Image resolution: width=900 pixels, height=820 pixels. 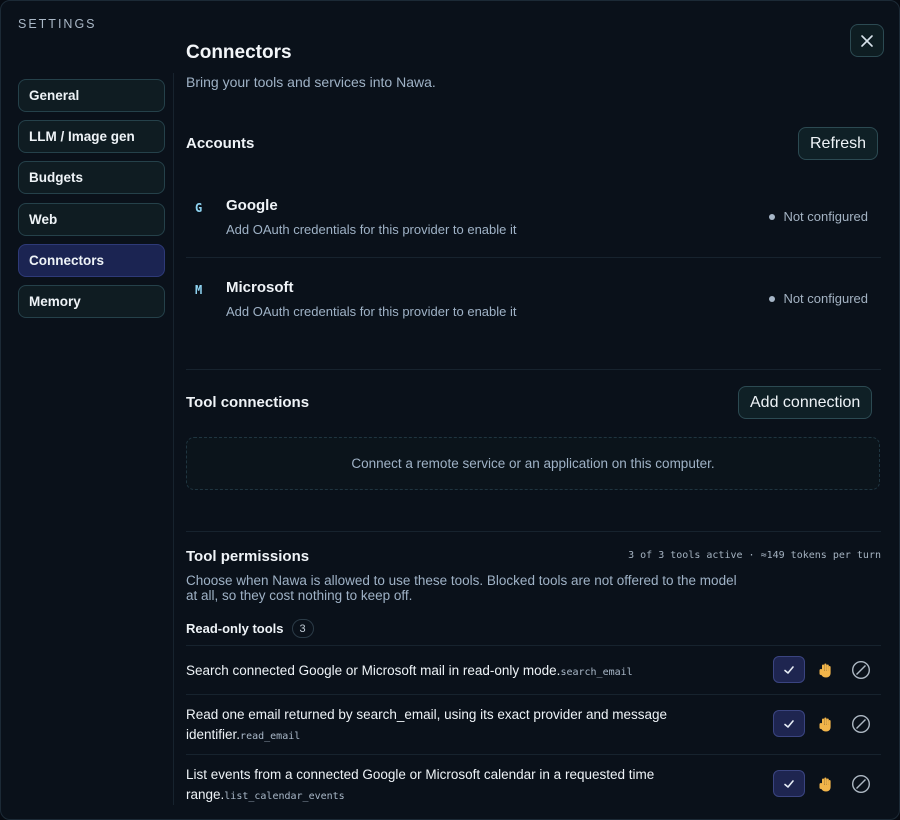 What do you see at coordinates (91, 301) in the screenshot?
I see `sidebar-item-memory: Memory` at bounding box center [91, 301].